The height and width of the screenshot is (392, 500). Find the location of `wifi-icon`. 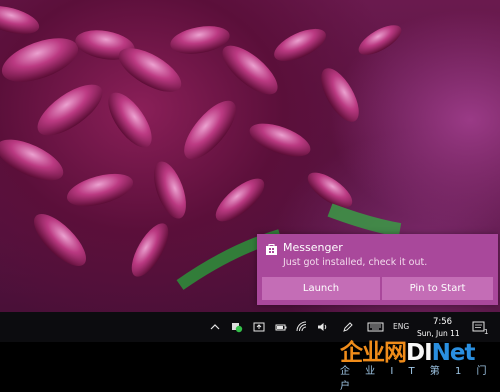

wifi-icon is located at coordinates (302, 327).